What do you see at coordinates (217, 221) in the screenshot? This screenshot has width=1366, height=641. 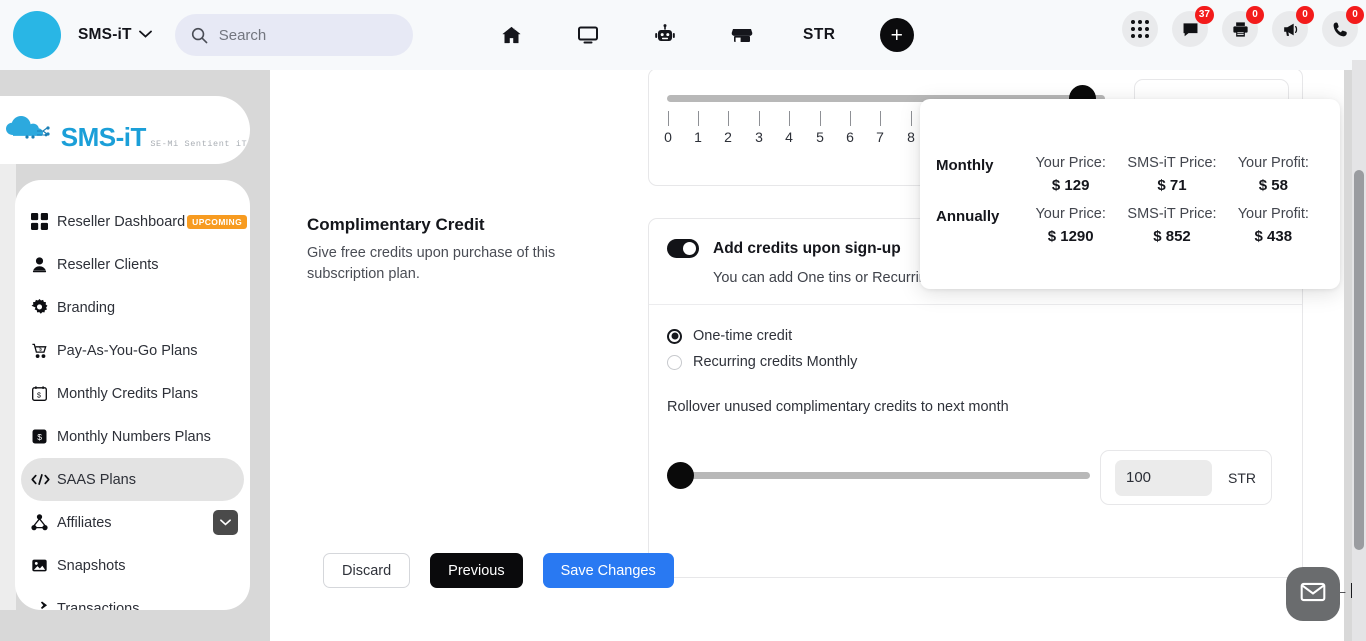 I see `upcoming-badge: UPCOMING` at bounding box center [217, 221].